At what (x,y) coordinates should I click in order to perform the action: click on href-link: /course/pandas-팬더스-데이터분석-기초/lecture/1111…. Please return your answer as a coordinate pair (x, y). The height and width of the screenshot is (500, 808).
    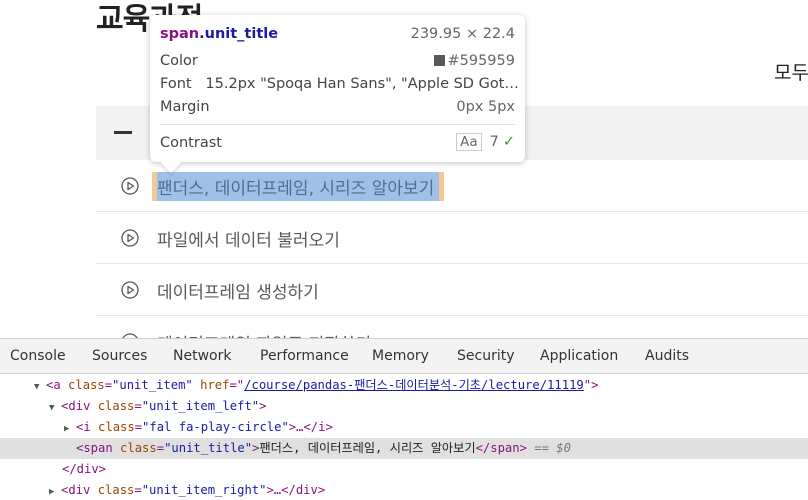
    Looking at the image, I should click on (414, 385).